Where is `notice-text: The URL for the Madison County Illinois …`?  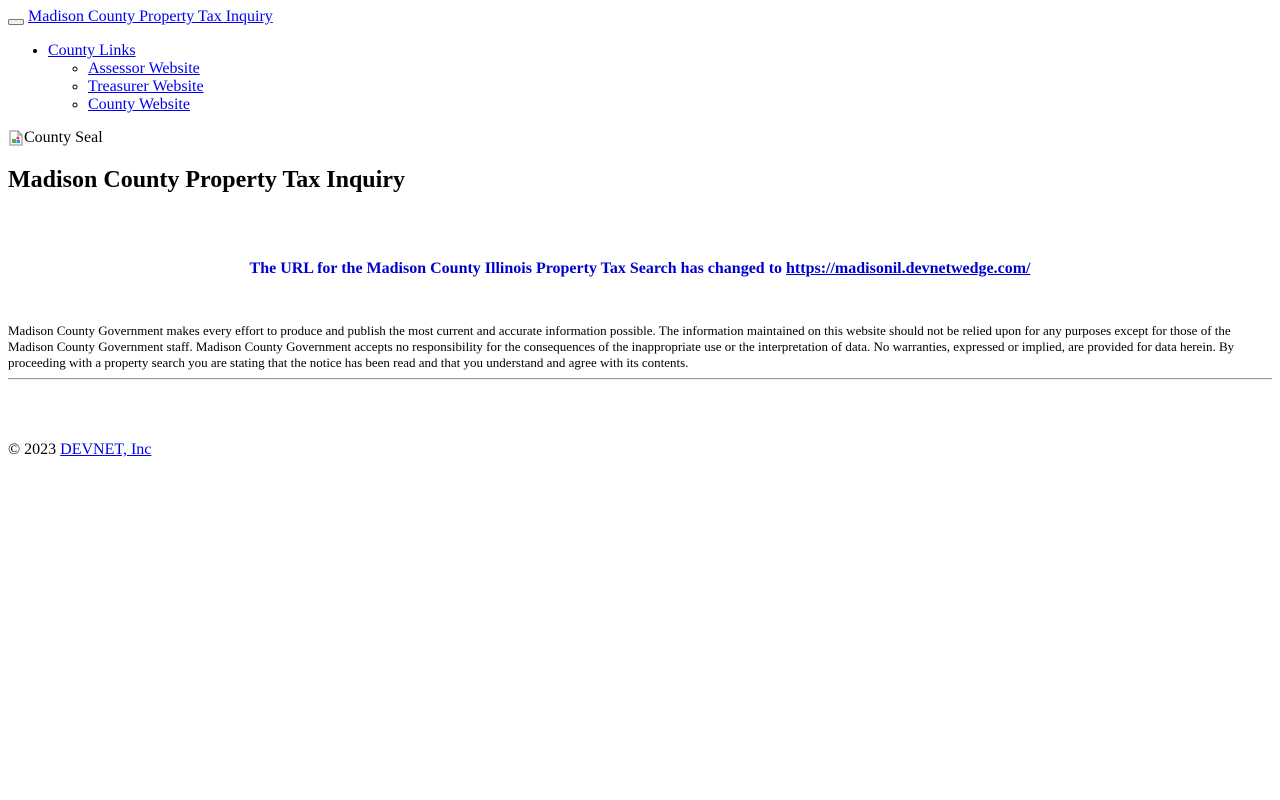
notice-text: The URL for the Madison County Illinois … is located at coordinates (518, 268).